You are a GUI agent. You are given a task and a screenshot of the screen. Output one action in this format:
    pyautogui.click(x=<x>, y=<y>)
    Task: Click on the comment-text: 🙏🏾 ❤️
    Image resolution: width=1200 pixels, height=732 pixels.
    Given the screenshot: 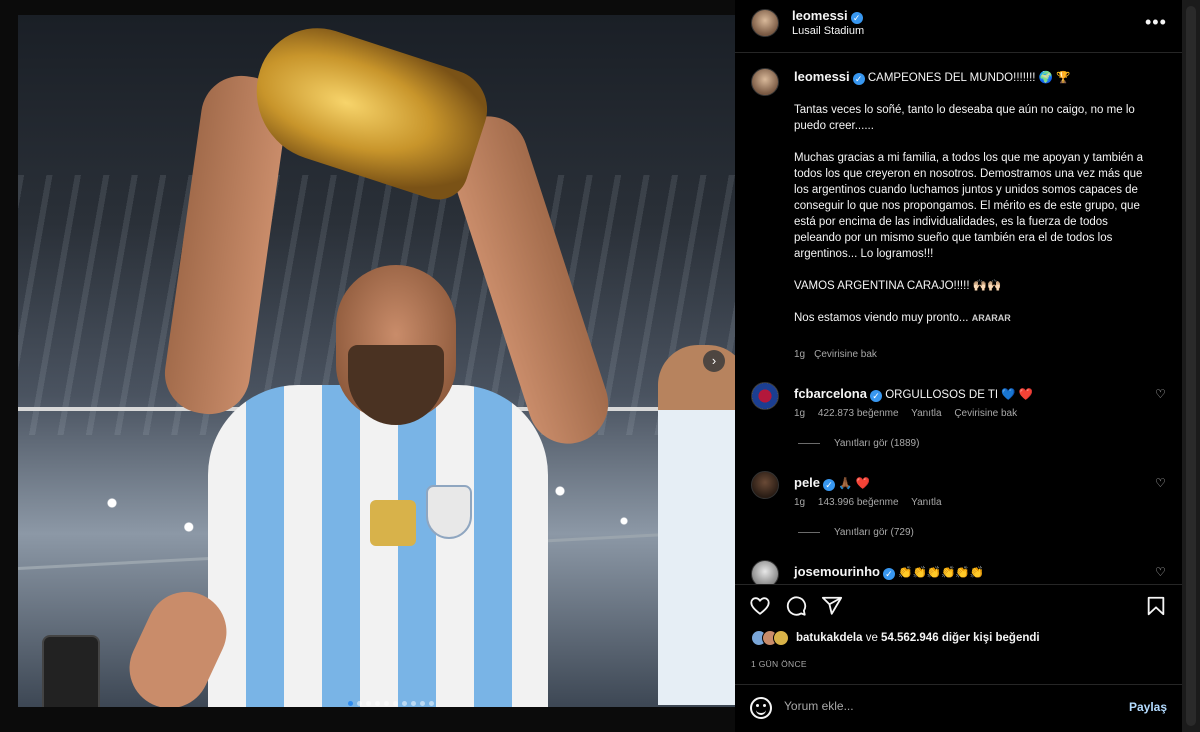 What is the action you would take?
    pyautogui.click(x=854, y=484)
    